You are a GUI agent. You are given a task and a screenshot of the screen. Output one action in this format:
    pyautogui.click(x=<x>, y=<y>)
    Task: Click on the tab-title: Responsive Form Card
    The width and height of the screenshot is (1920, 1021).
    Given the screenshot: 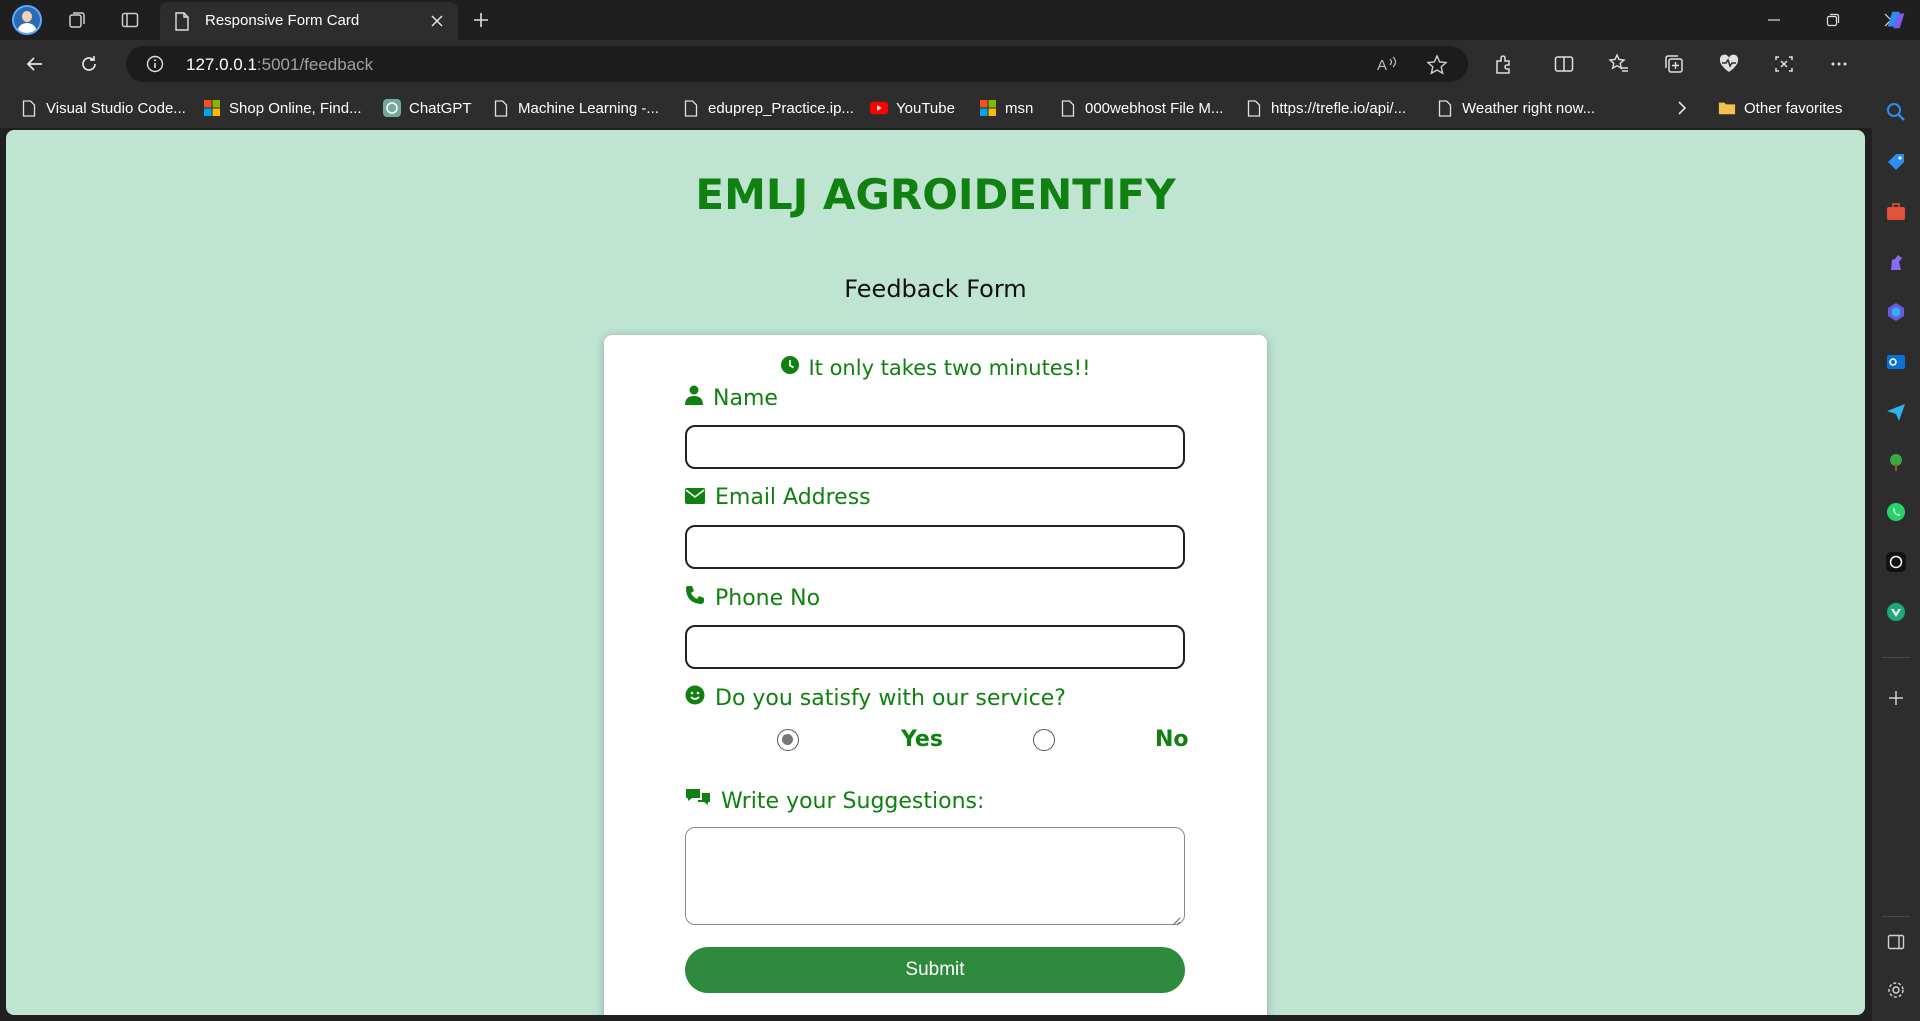 What is the action you would take?
    pyautogui.click(x=282, y=20)
    